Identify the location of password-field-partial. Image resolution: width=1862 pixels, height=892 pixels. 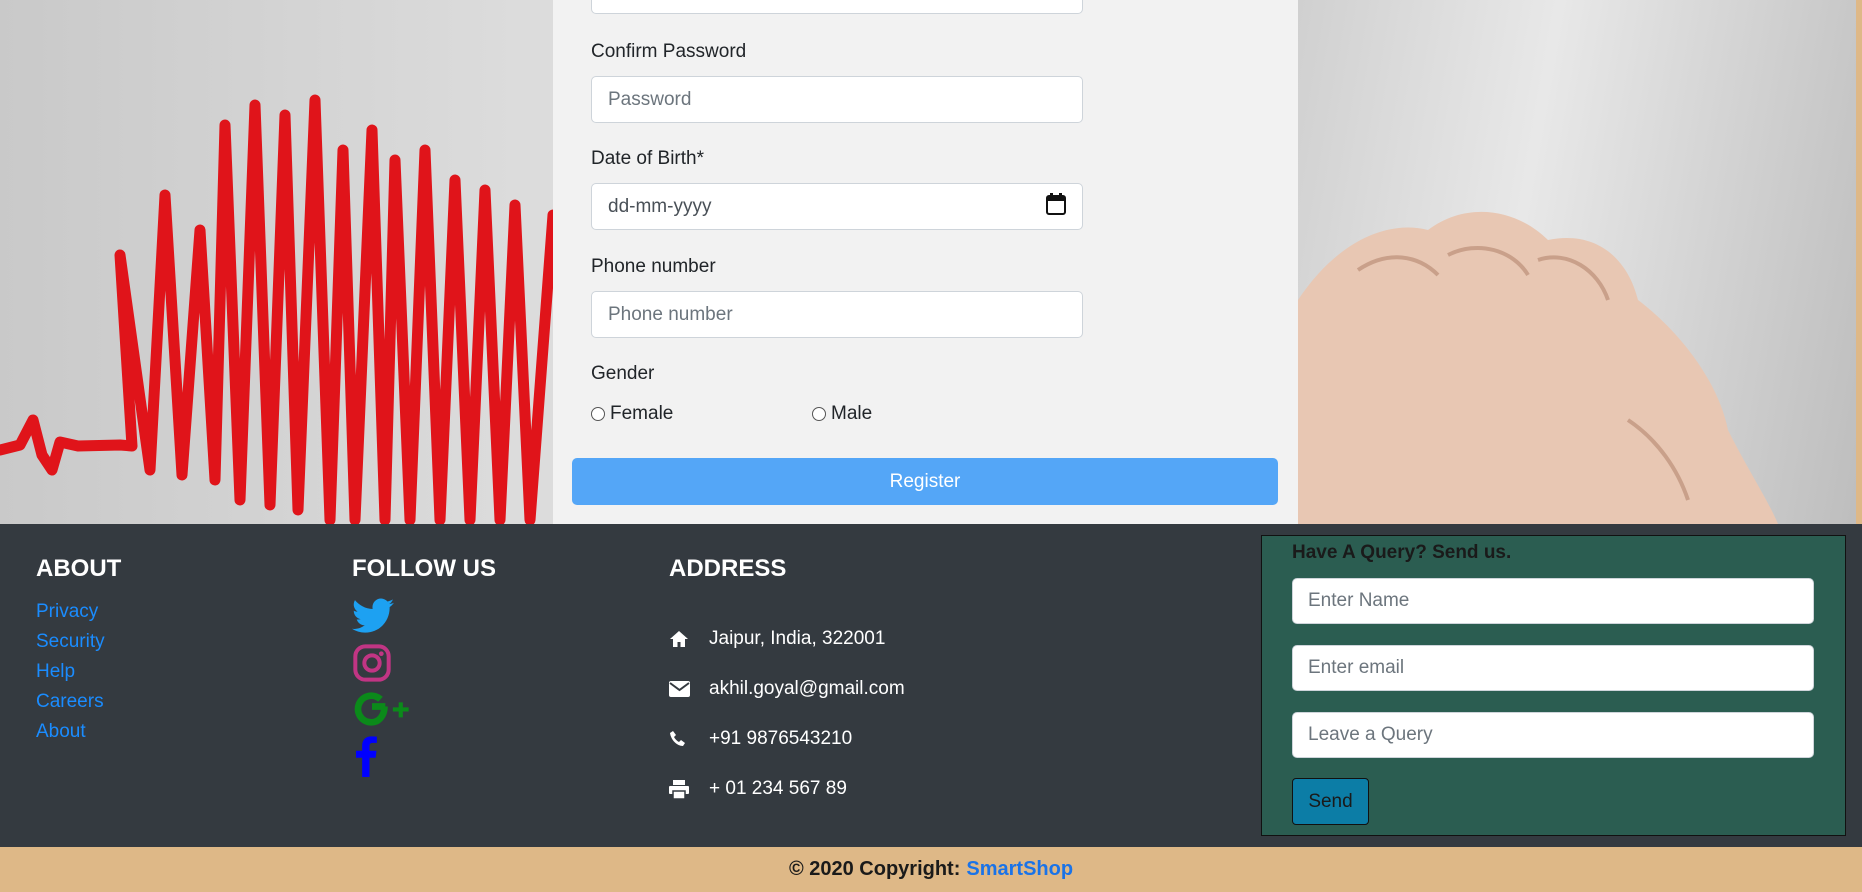
(837, 7).